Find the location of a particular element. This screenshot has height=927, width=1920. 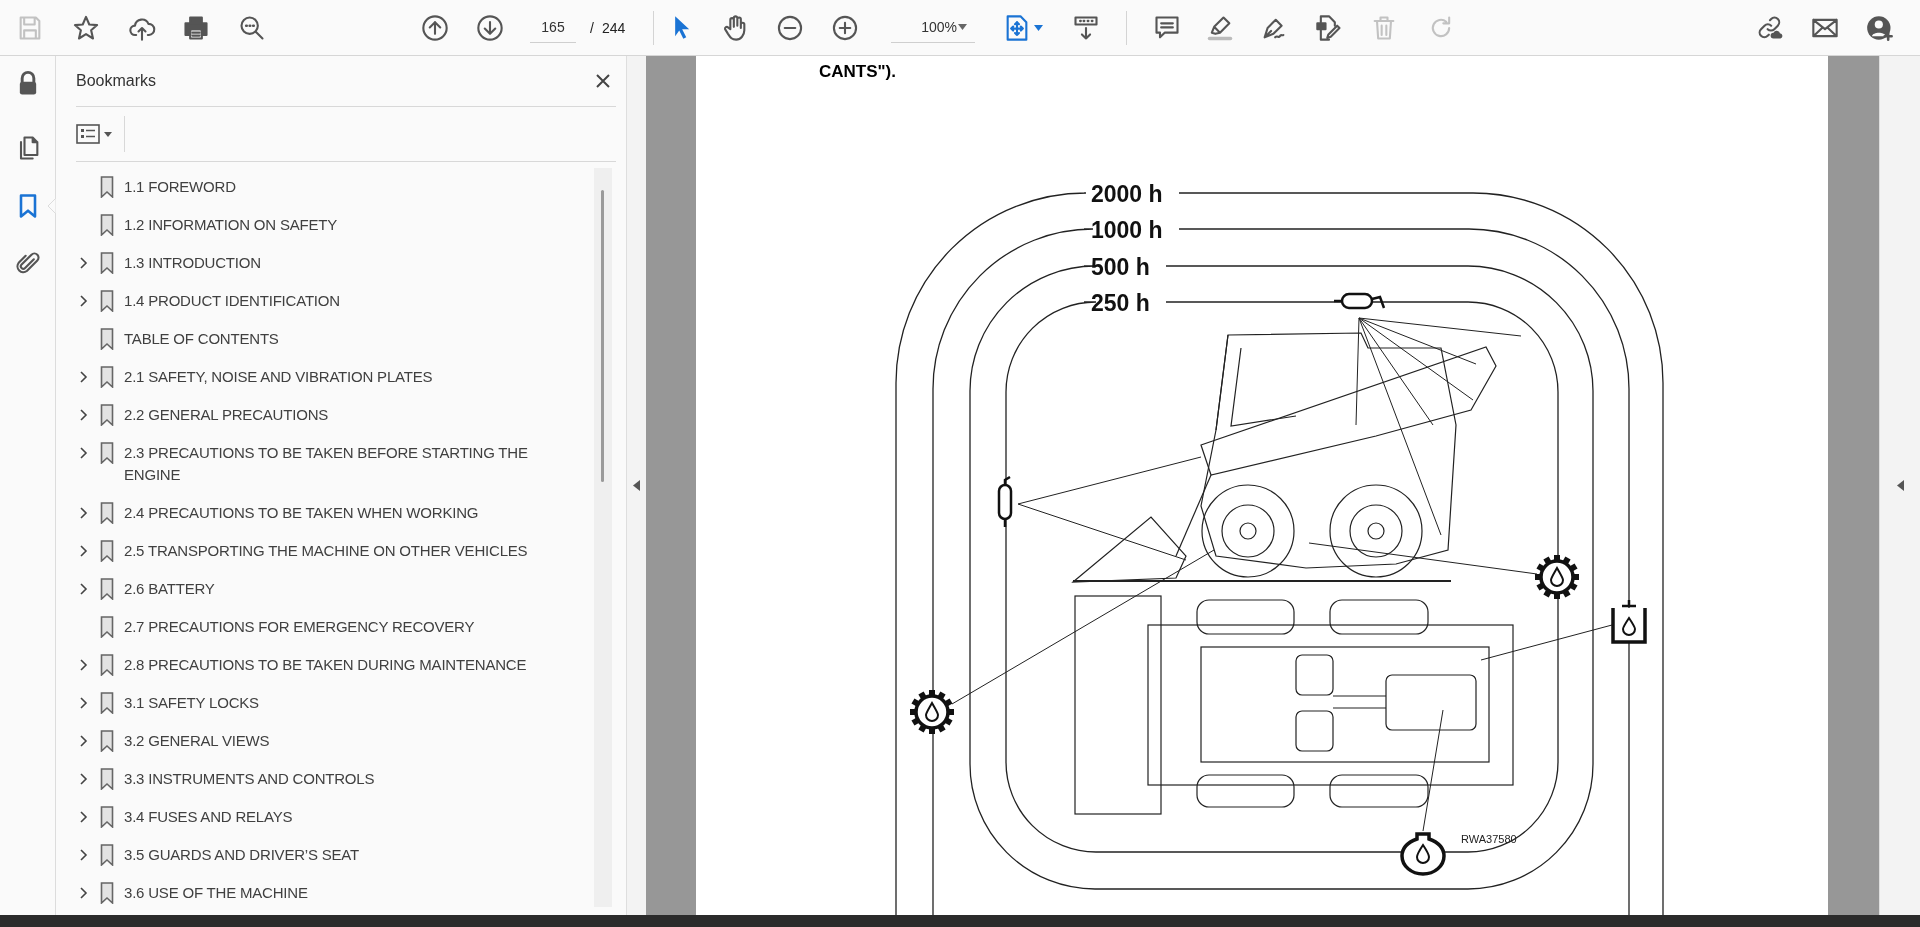

interval-label: 2000 h is located at coordinates (1127, 194).